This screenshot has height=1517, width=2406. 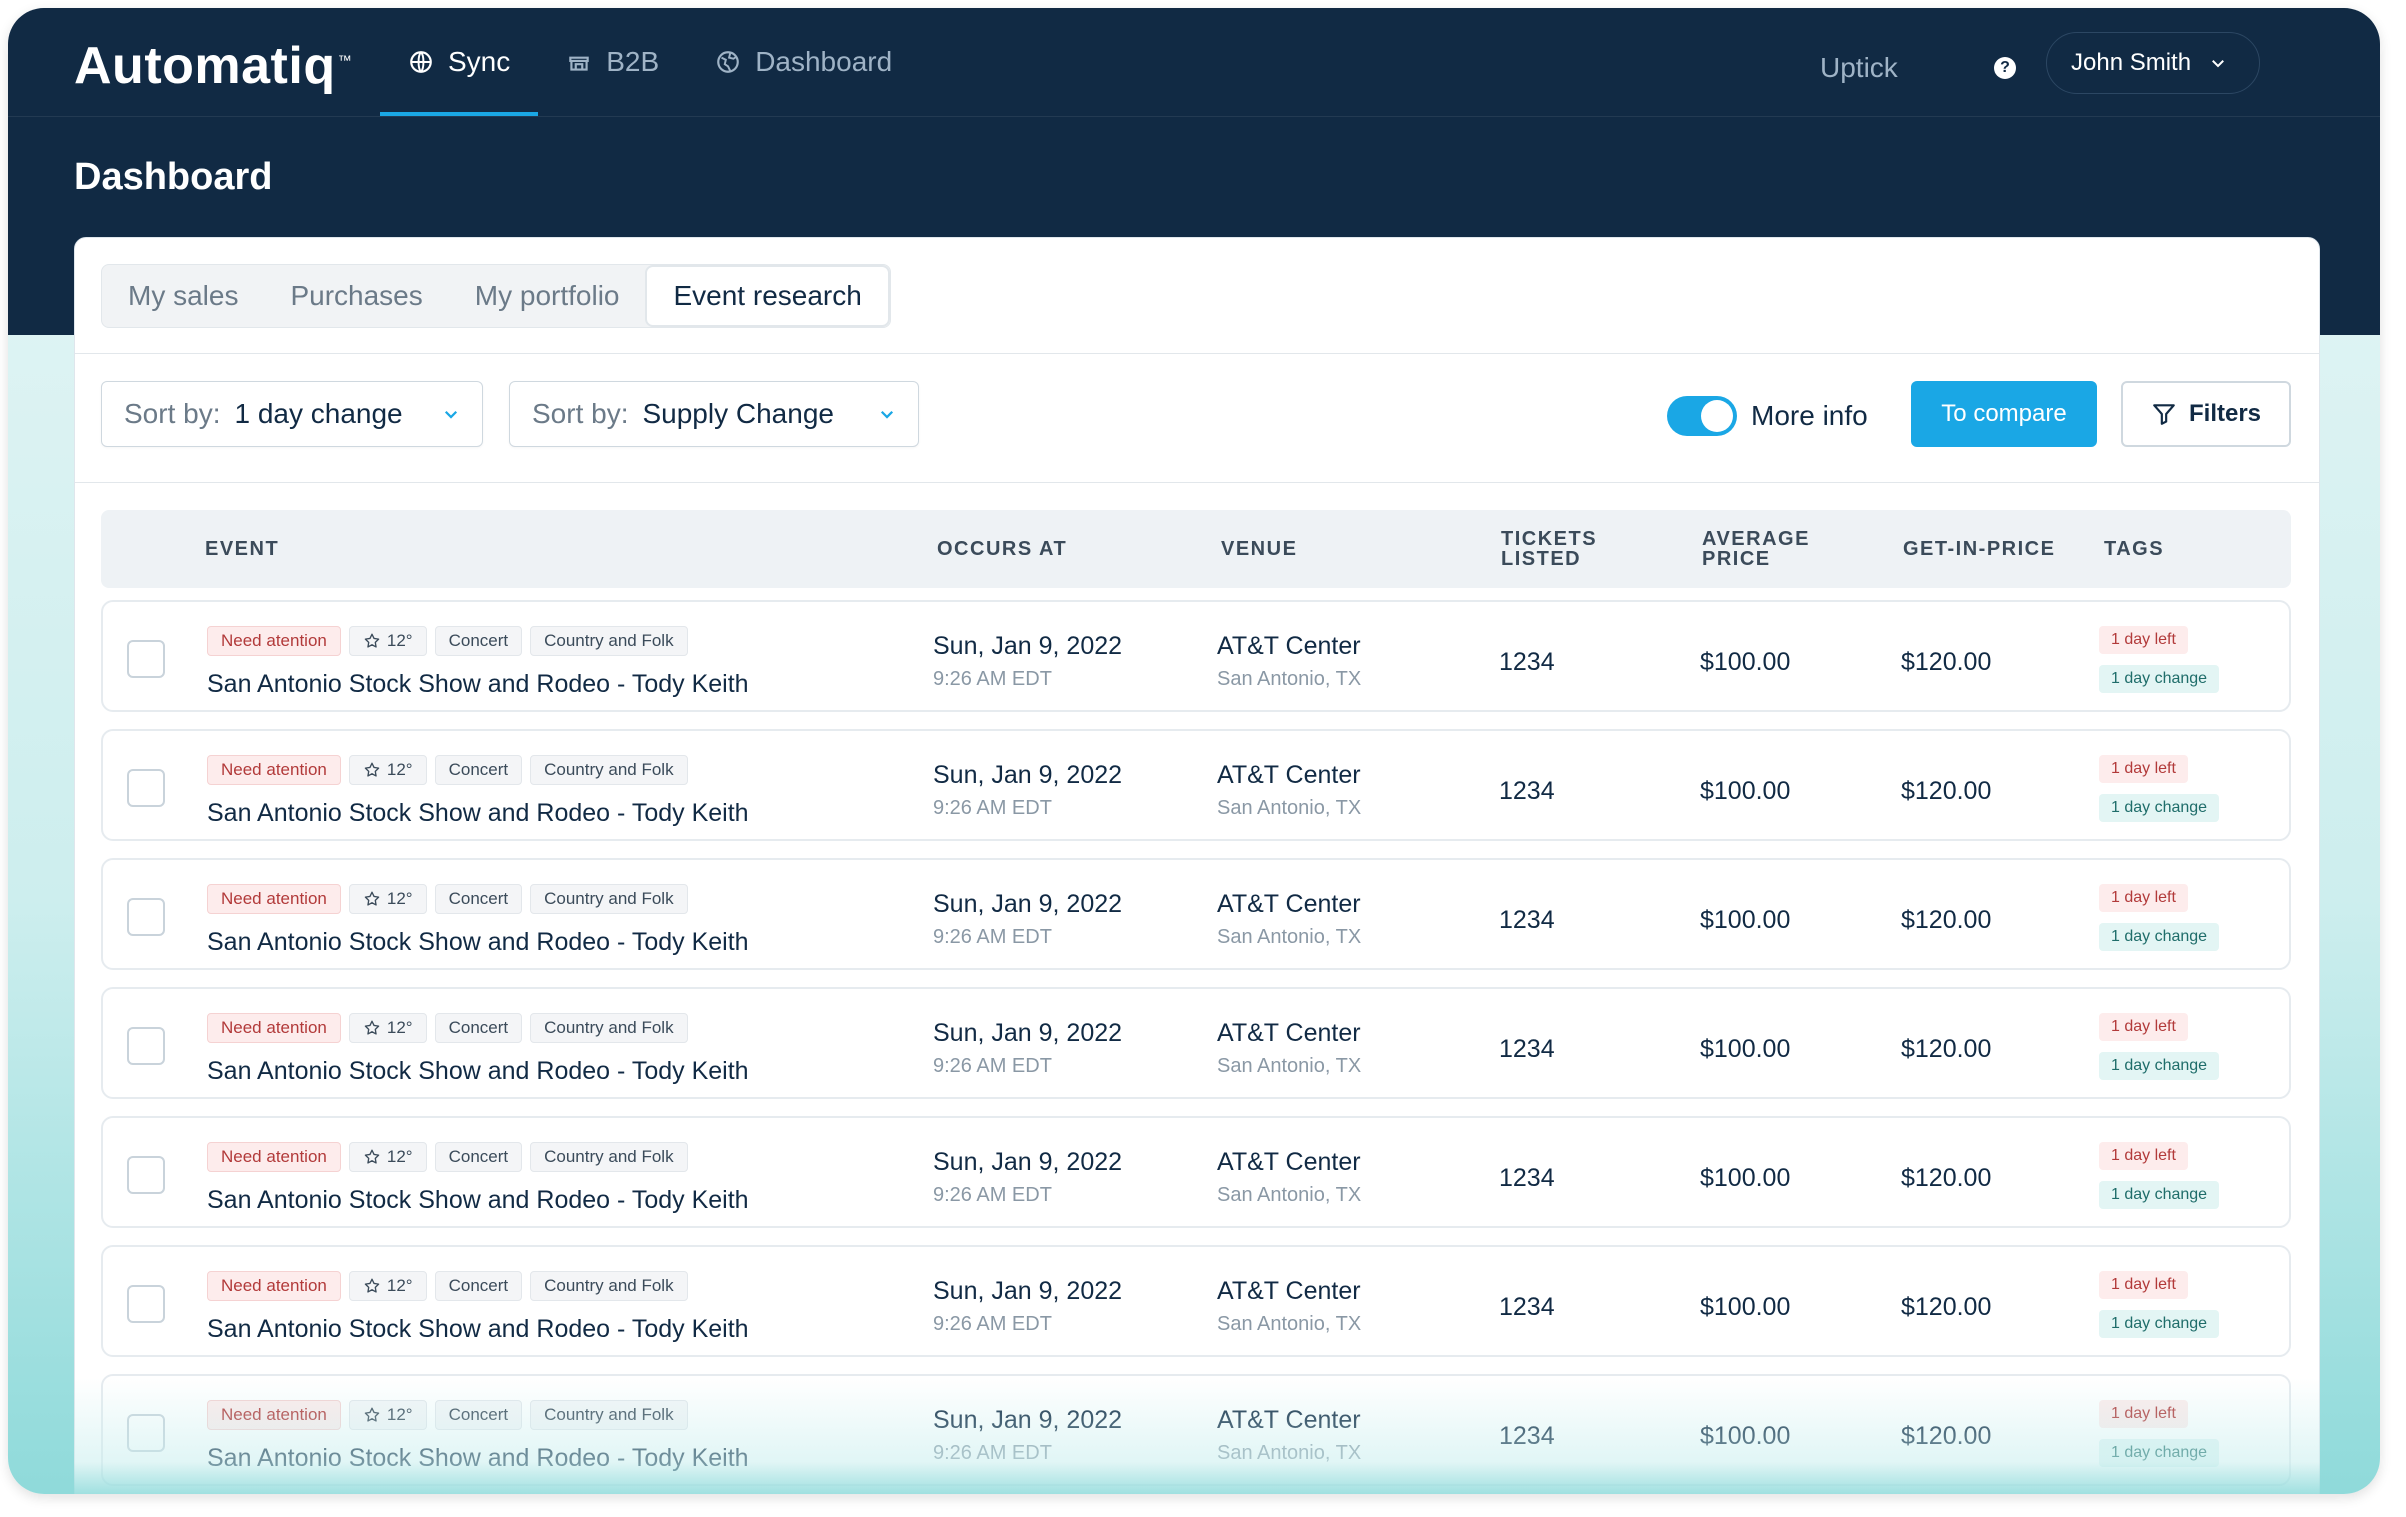 What do you see at coordinates (479, 61) in the screenshot?
I see `nav-label: Sync` at bounding box center [479, 61].